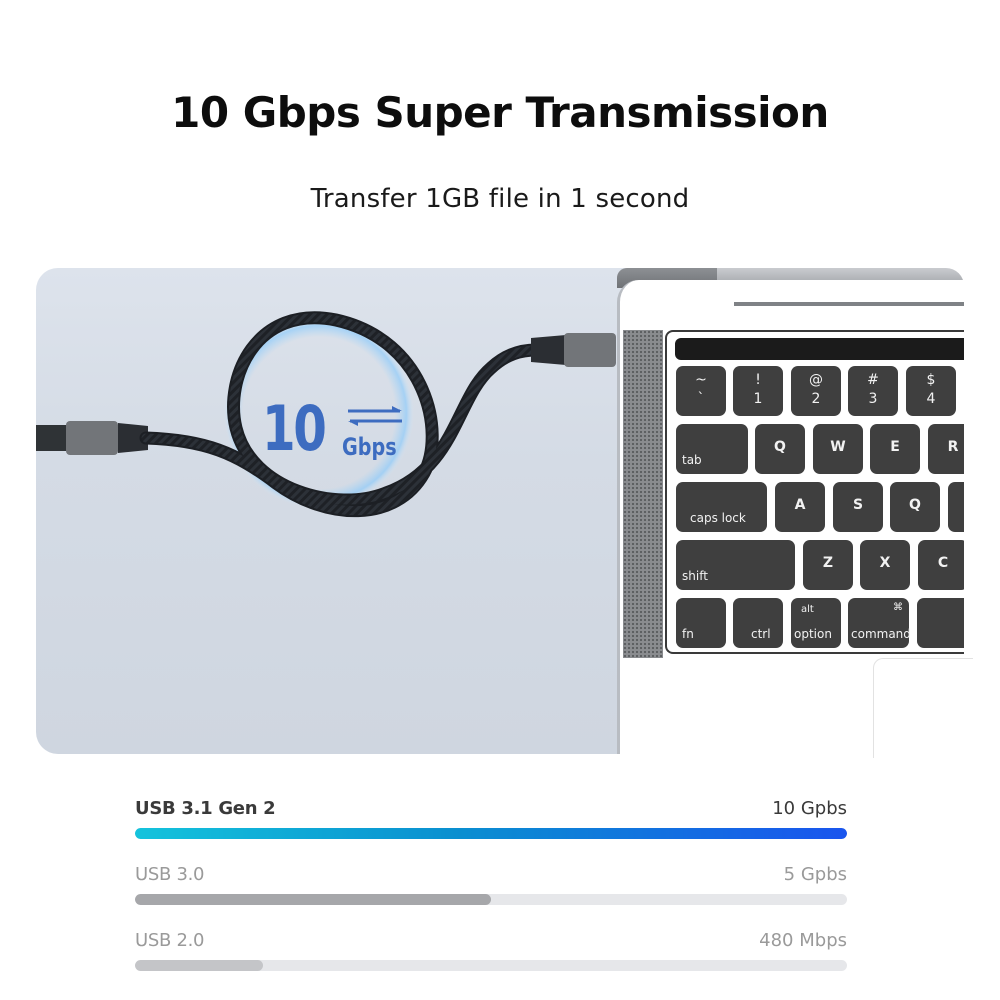  What do you see at coordinates (170, 874) in the screenshot?
I see `speed-label: USB 3.0` at bounding box center [170, 874].